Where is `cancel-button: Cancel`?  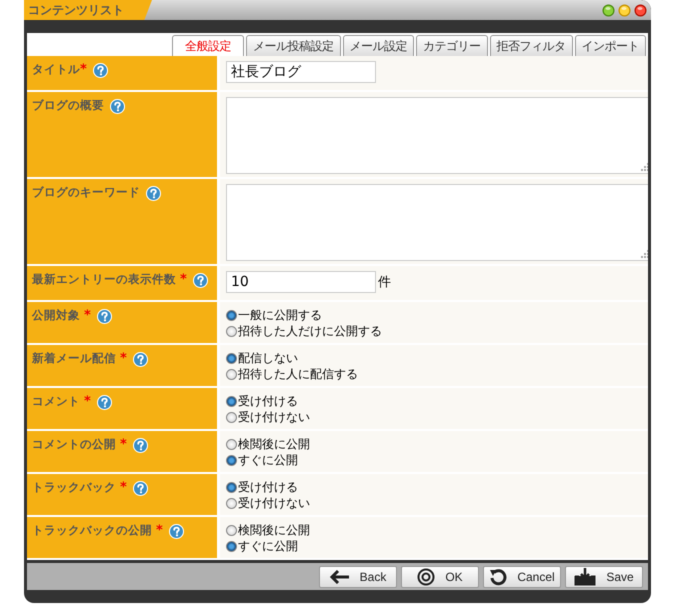 cancel-button: Cancel is located at coordinates (522, 577).